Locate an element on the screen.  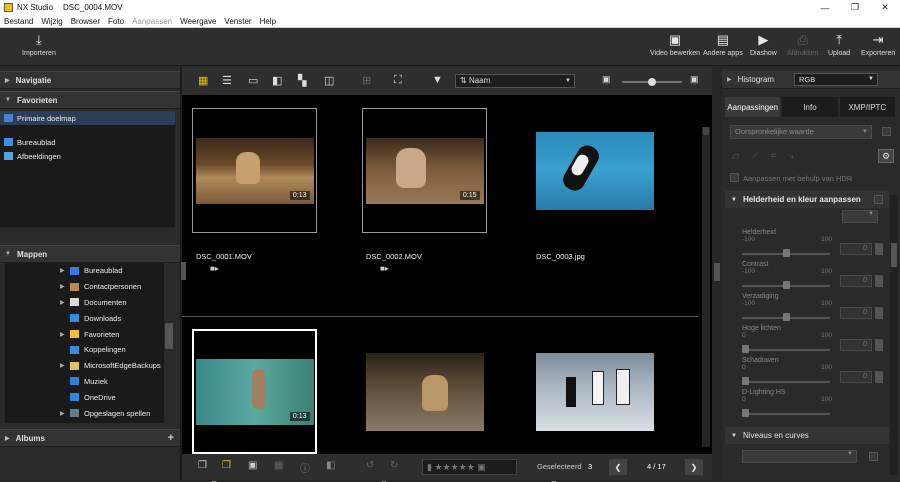
menu-aanpassen: Aanpassen is located at coordinates (152, 21).